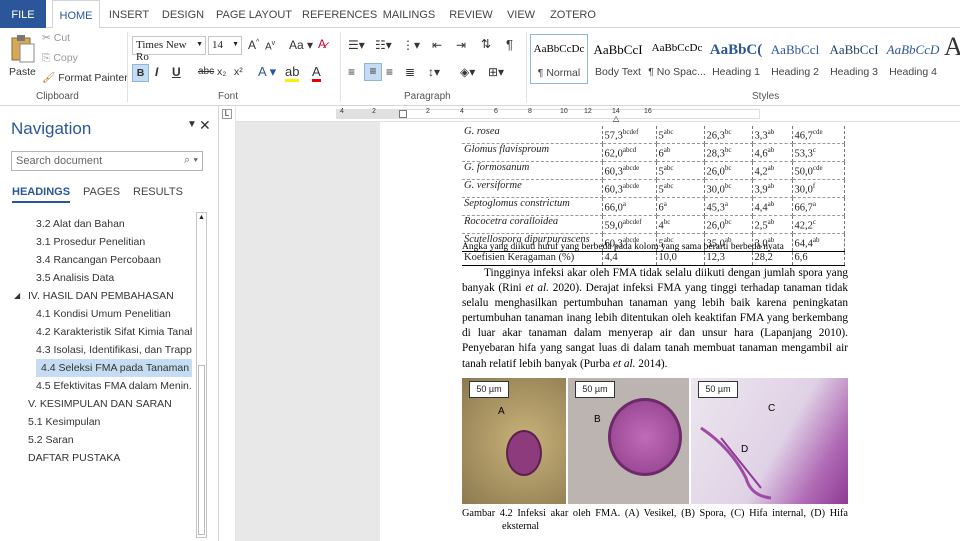  Describe the element at coordinates (467, 72) in the screenshot. I see `shading-icon: ◈▾` at that location.